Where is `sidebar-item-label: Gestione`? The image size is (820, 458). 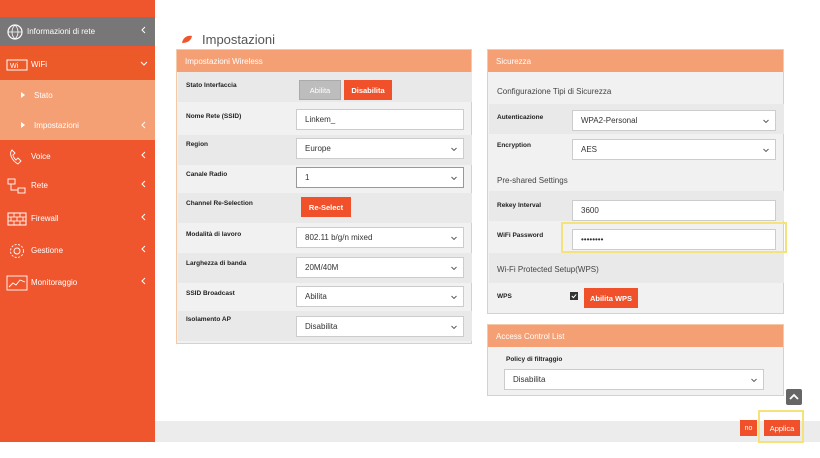
sidebar-item-label: Gestione is located at coordinates (47, 250).